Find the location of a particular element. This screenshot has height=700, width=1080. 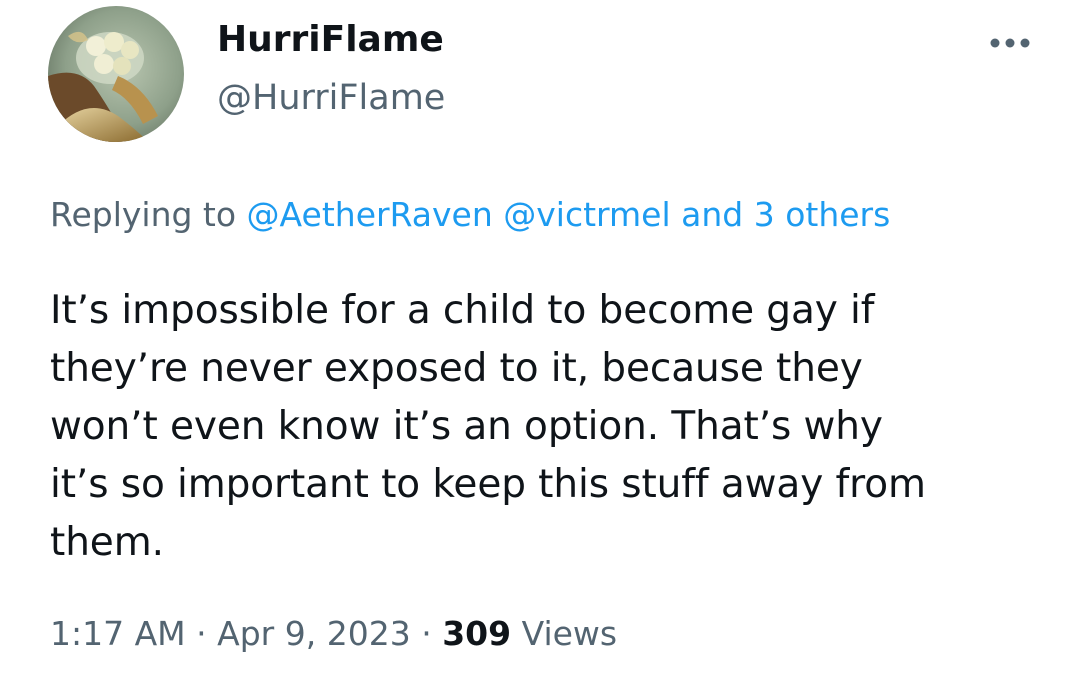

author-handle: @HurriFlame is located at coordinates (331, 98).